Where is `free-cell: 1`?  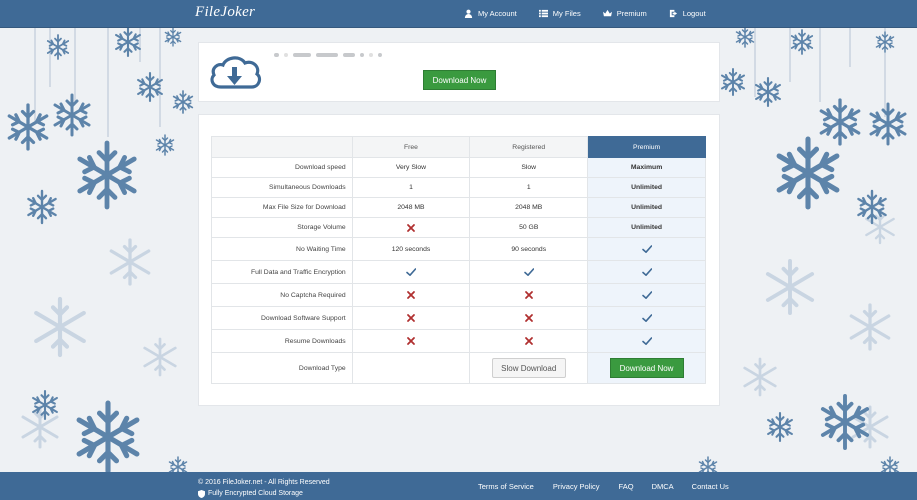
free-cell: 1 is located at coordinates (411, 187).